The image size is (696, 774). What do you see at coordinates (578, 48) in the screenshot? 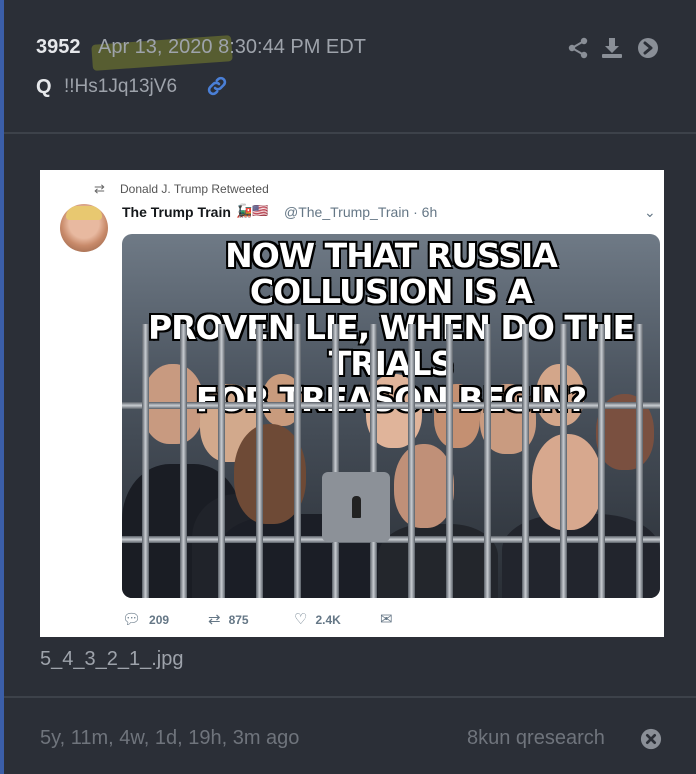
I see `share-icon` at bounding box center [578, 48].